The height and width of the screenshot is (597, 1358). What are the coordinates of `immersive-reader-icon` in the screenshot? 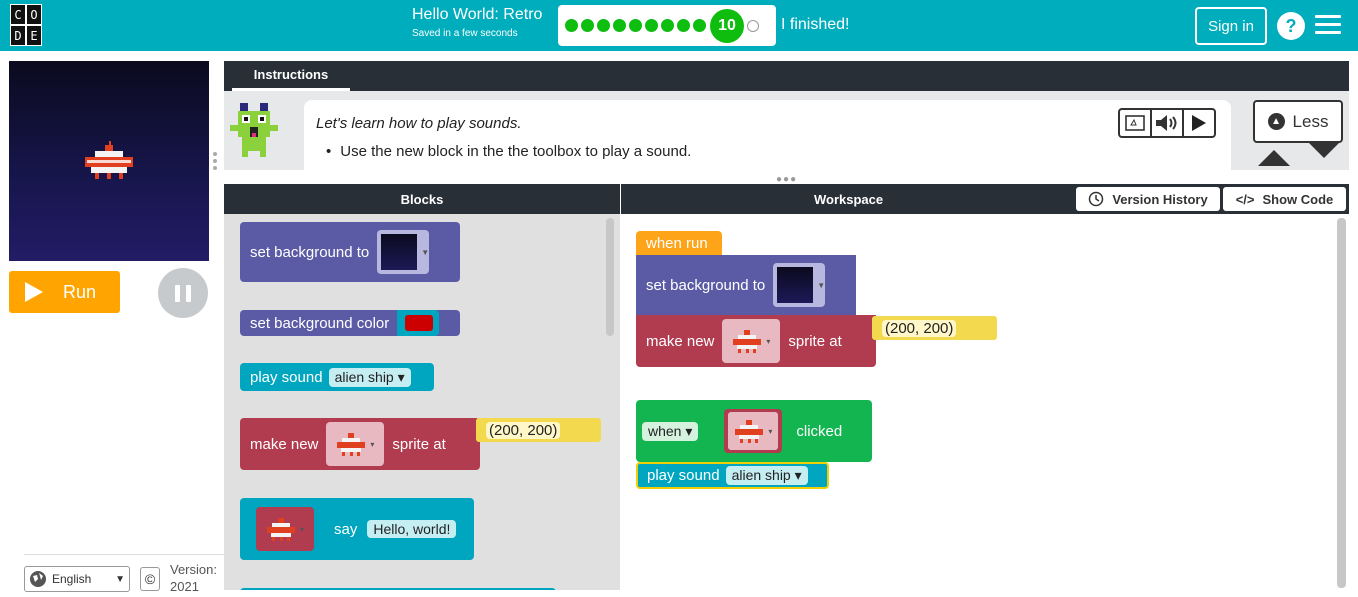 It's located at (1136, 123).